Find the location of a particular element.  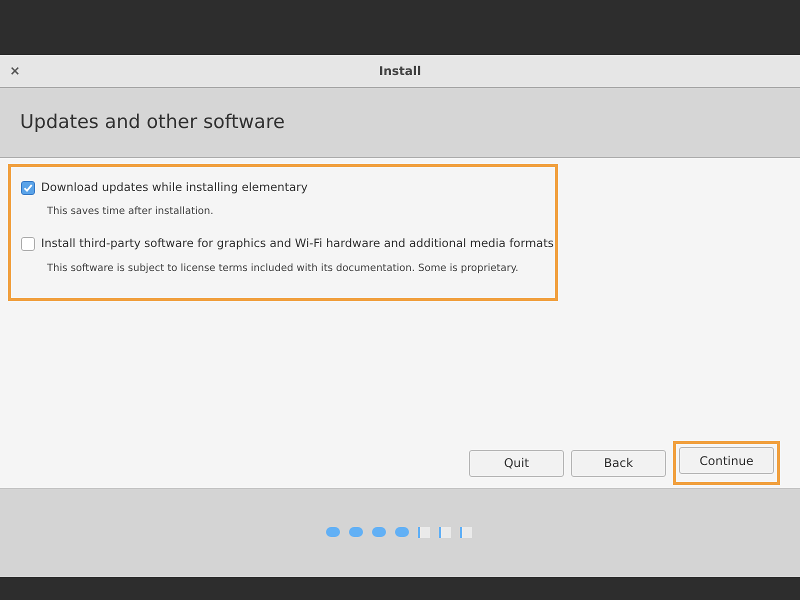

dialog-button: Quit is located at coordinates (516, 463).